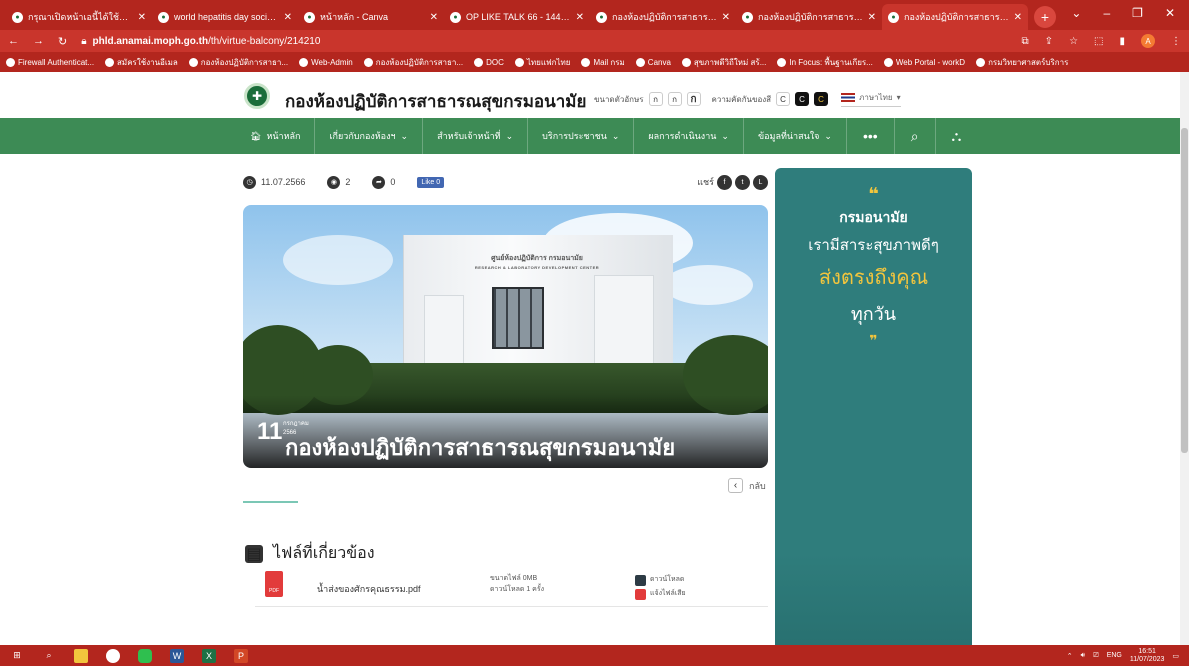 The image size is (1189, 666). Describe the element at coordinates (1070, 656) in the screenshot. I see `chevron-up-icon: ⌃` at that location.